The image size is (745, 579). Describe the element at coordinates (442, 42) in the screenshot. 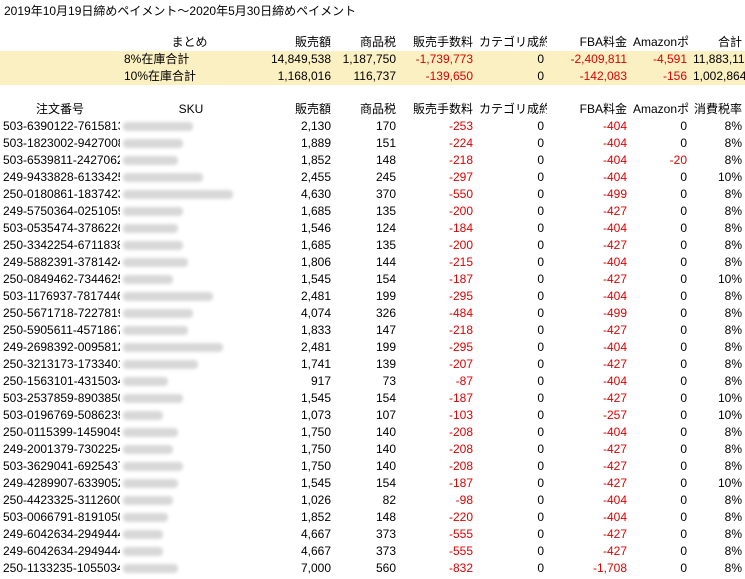

I see `summary-header-cell: 販売手数料` at that location.